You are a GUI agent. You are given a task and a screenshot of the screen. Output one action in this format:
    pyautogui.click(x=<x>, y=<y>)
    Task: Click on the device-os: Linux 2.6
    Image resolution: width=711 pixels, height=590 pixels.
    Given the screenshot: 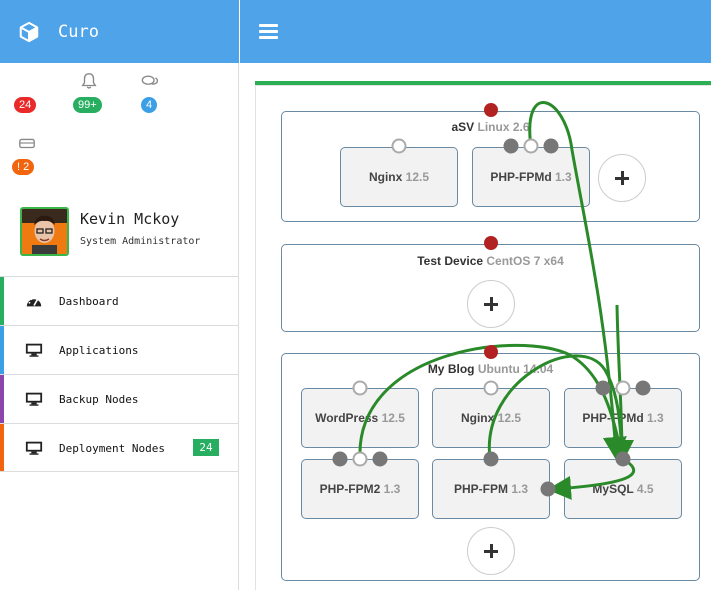 What is the action you would take?
    pyautogui.click(x=503, y=127)
    